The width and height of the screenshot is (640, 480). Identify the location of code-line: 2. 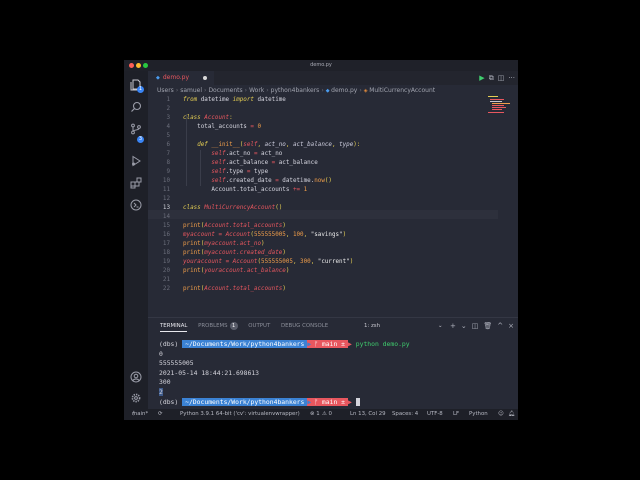
(165, 109).